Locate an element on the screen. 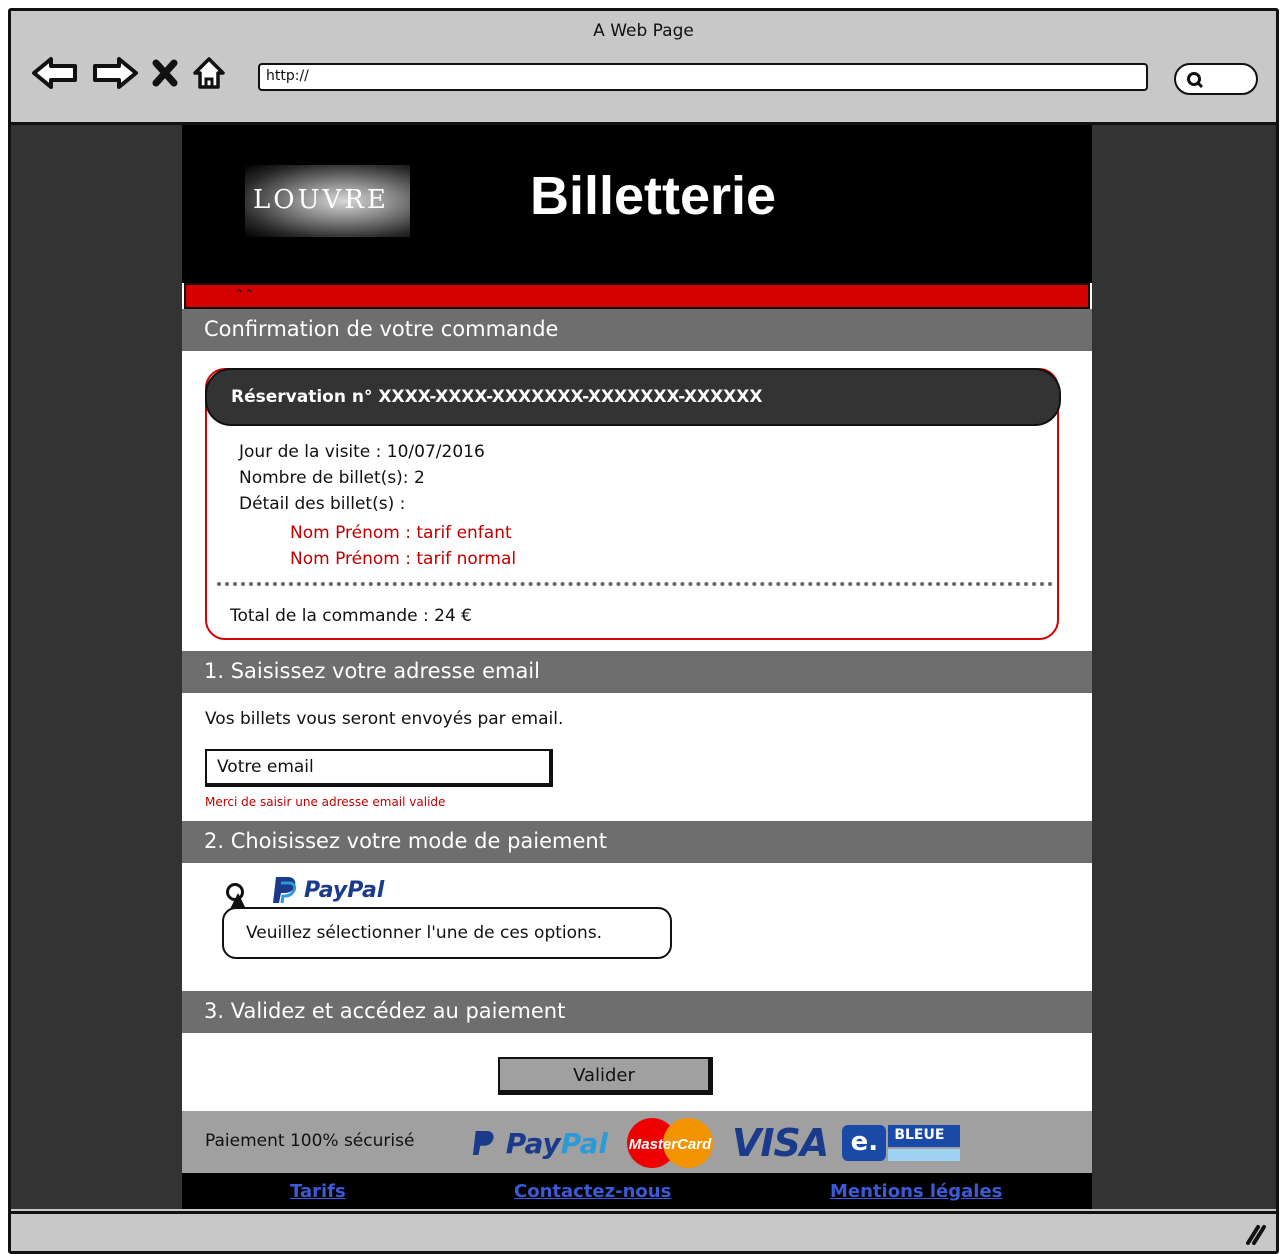 The width and height of the screenshot is (1287, 1254). page-title: Billetterie is located at coordinates (653, 196).